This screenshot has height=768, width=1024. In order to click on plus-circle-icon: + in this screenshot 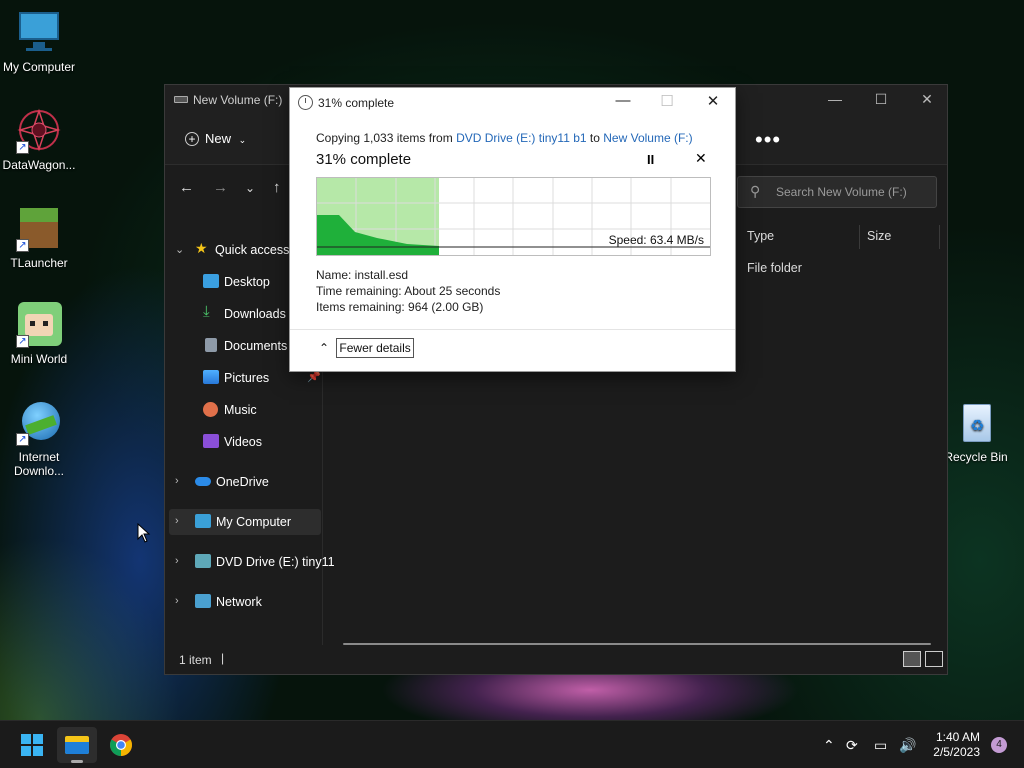, I will do `click(192, 139)`.